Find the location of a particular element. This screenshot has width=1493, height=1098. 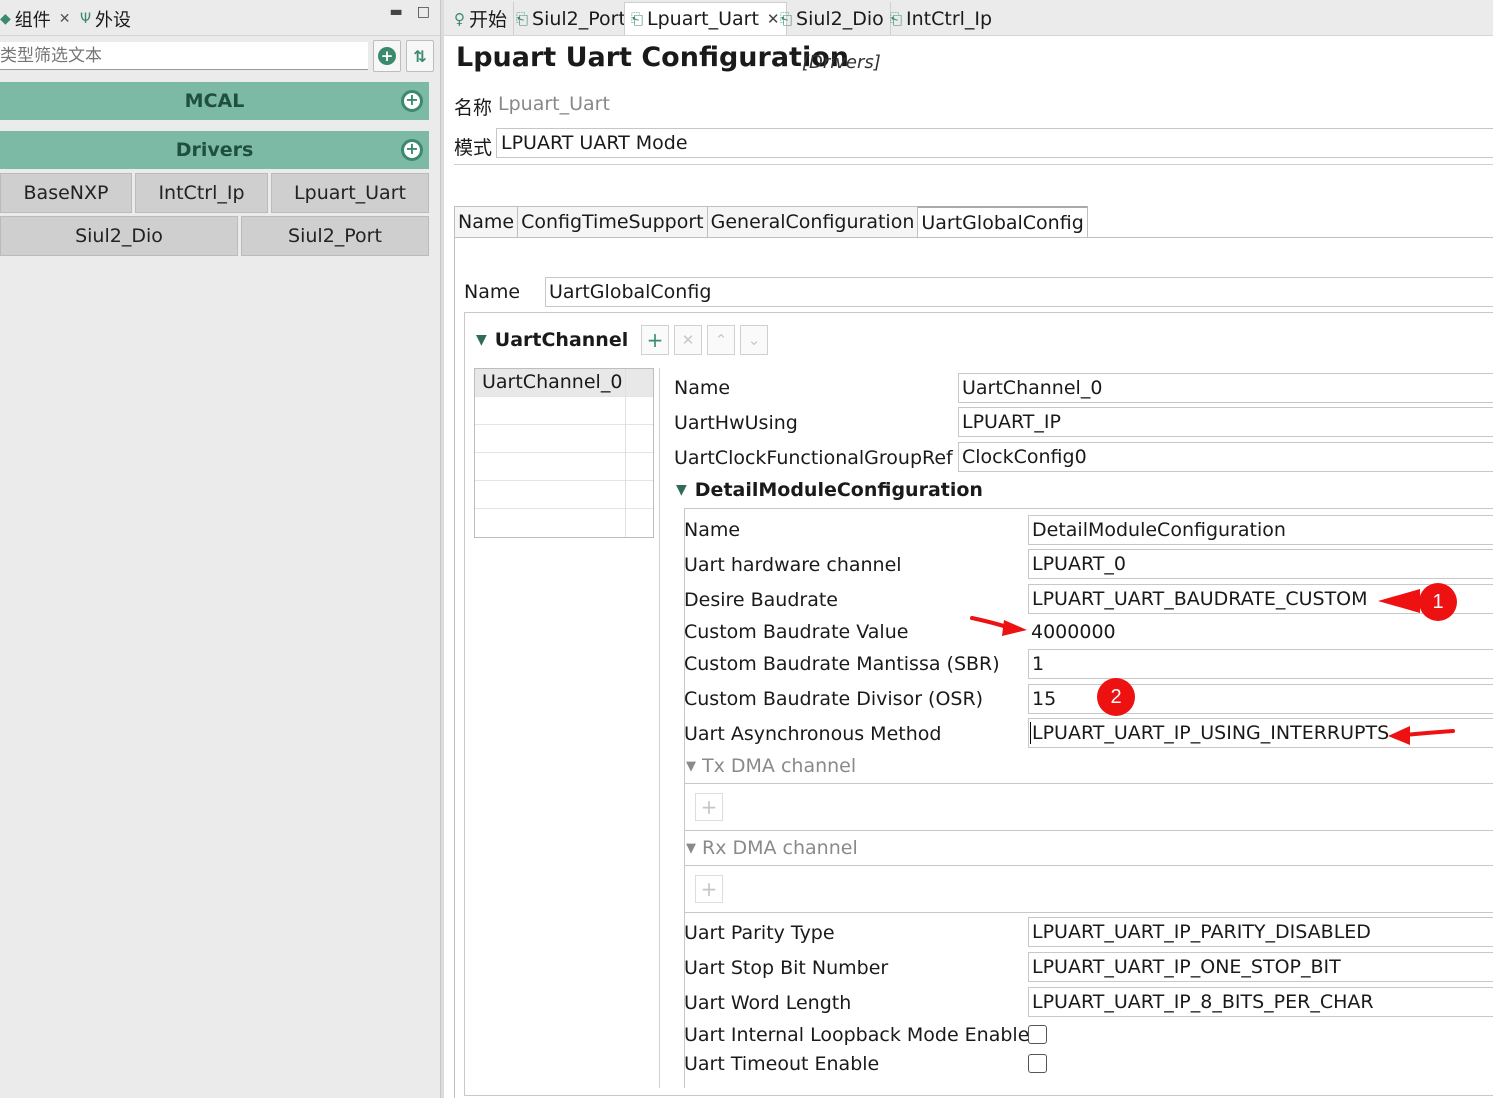

hw-using-value: LPUART_IP is located at coordinates (1011, 422).